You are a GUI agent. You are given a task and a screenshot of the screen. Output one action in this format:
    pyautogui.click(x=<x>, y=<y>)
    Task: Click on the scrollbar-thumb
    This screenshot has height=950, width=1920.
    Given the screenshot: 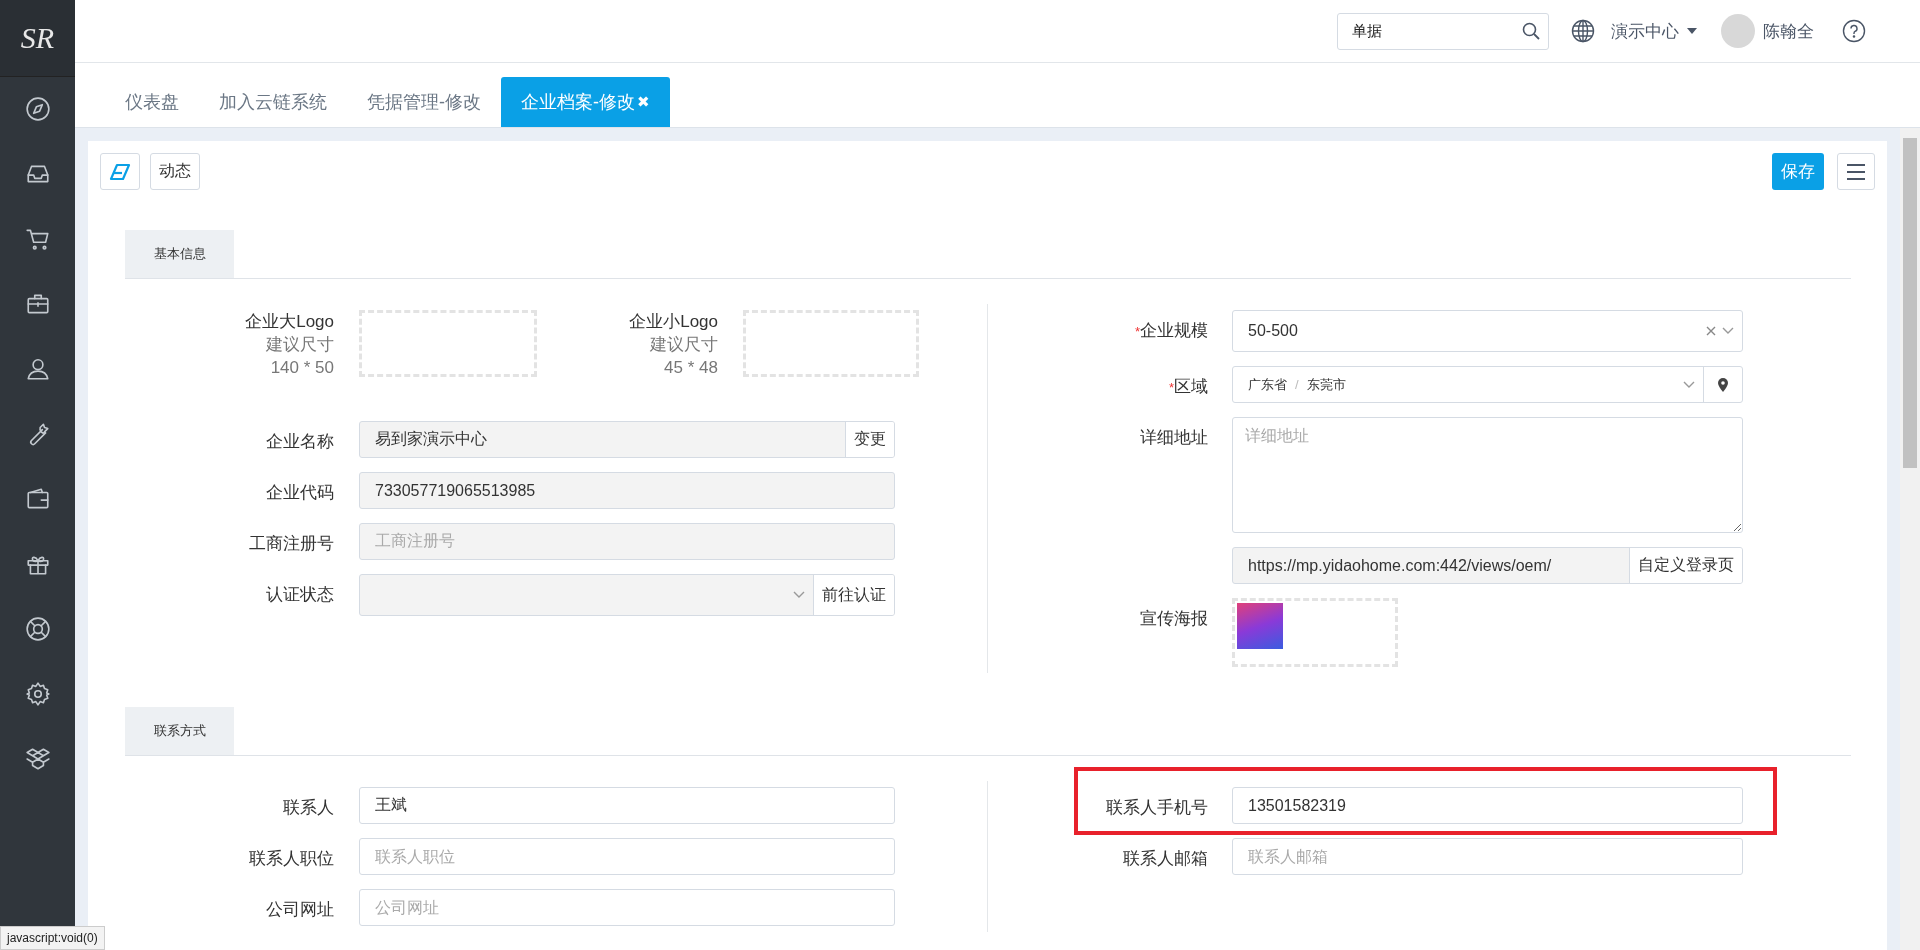 What is the action you would take?
    pyautogui.click(x=1910, y=303)
    